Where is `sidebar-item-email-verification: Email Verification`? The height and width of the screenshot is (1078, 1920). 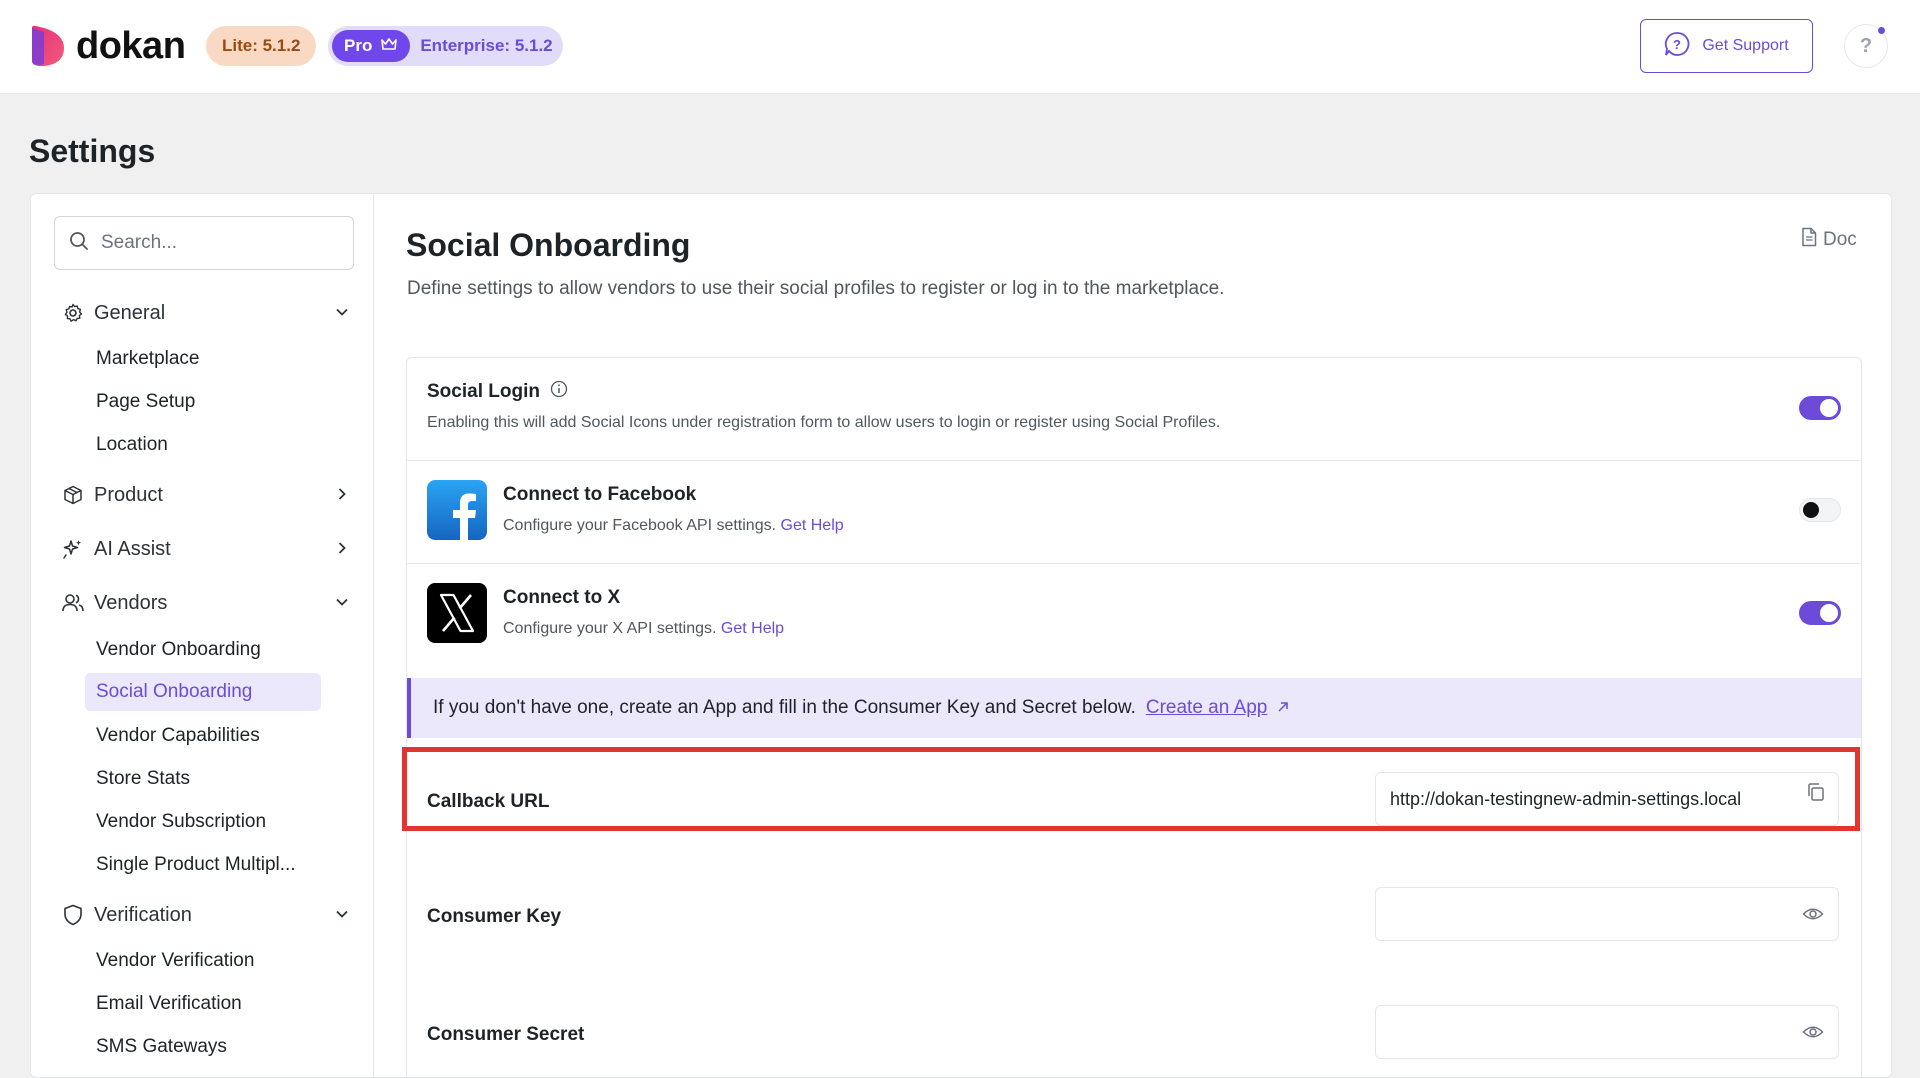 sidebar-item-email-verification: Email Verification is located at coordinates (169, 1004).